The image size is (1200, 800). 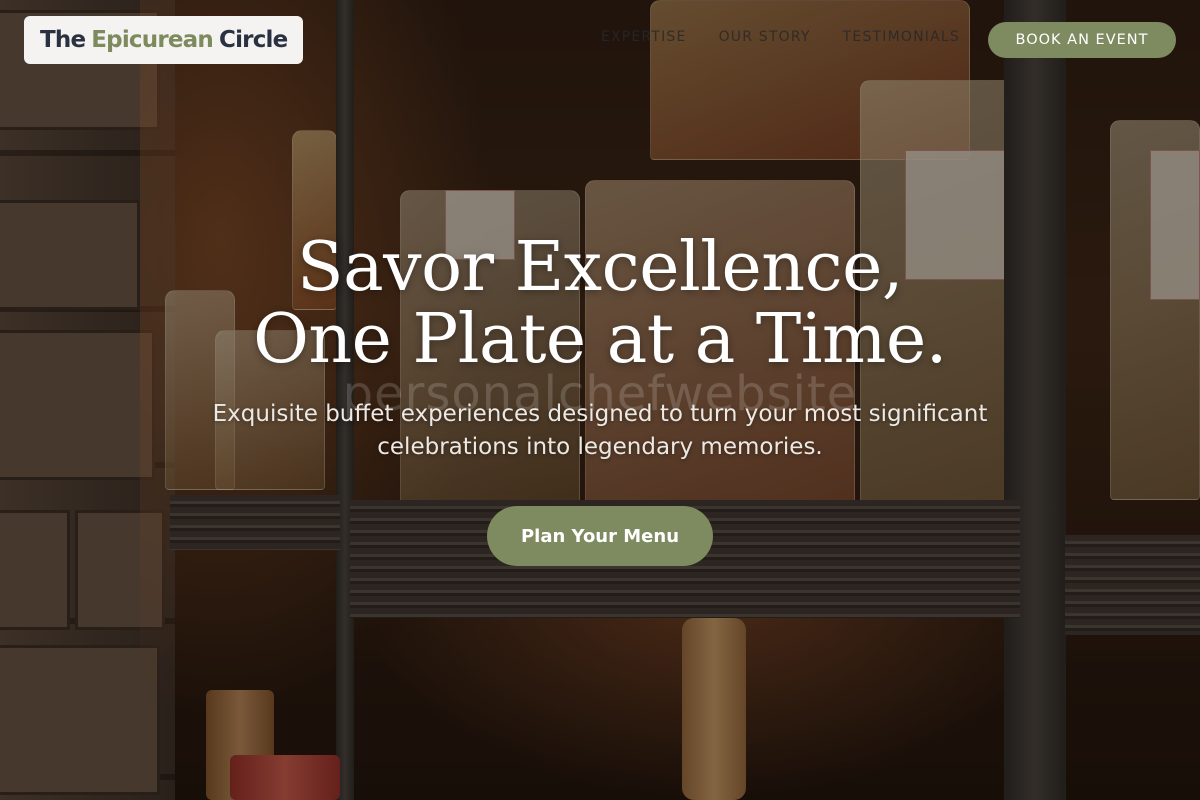 I want to click on nav-link-expertise: EXPERTISE, so click(x=644, y=37).